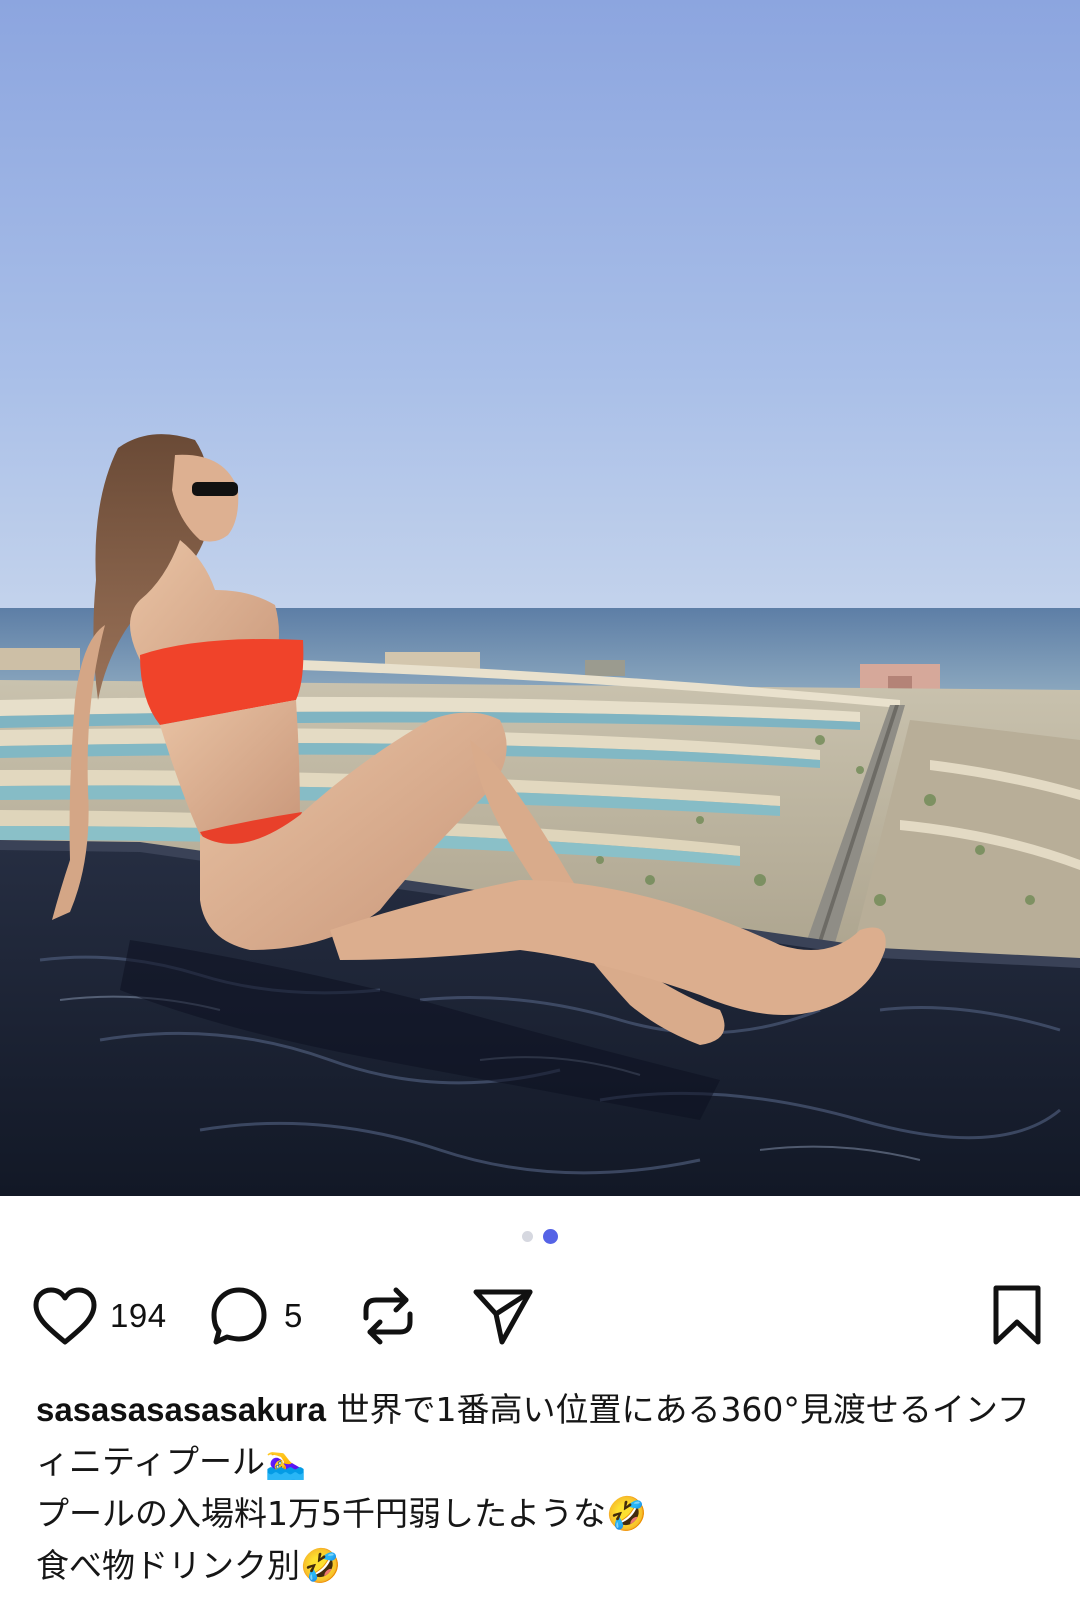 This screenshot has width=1080, height=1617. I want to click on like-button: 194, so click(99, 1316).